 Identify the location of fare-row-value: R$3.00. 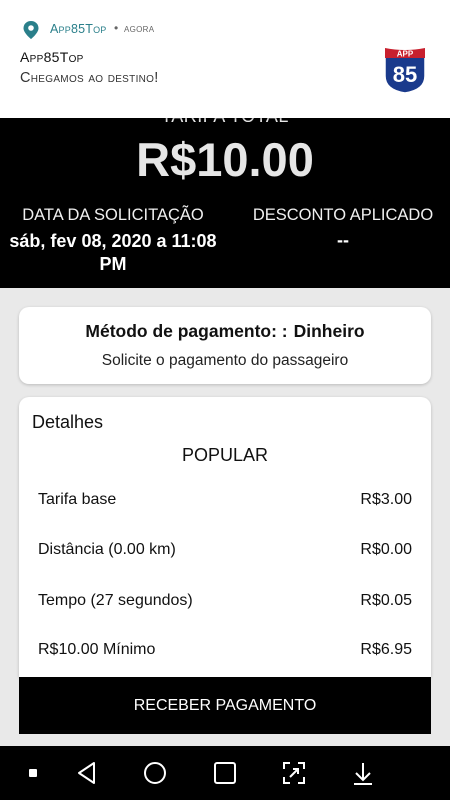
(386, 499).